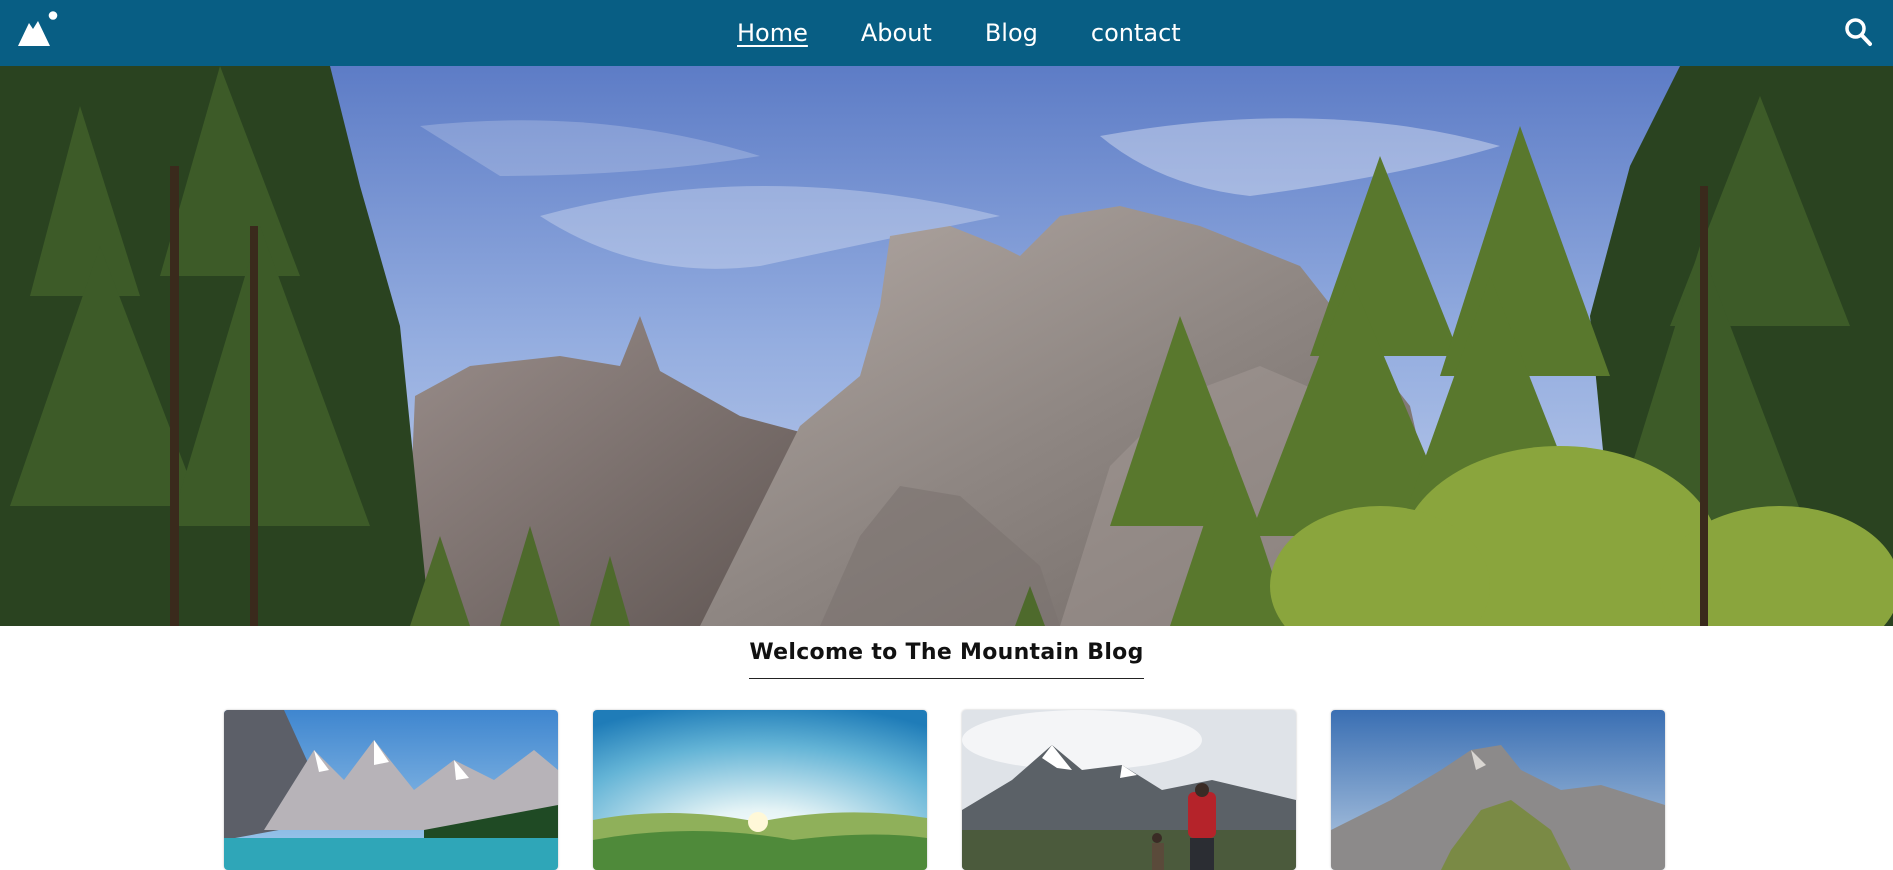 This screenshot has width=1893, height=870. What do you see at coordinates (896, 33) in the screenshot?
I see `nav-about-link: About` at bounding box center [896, 33].